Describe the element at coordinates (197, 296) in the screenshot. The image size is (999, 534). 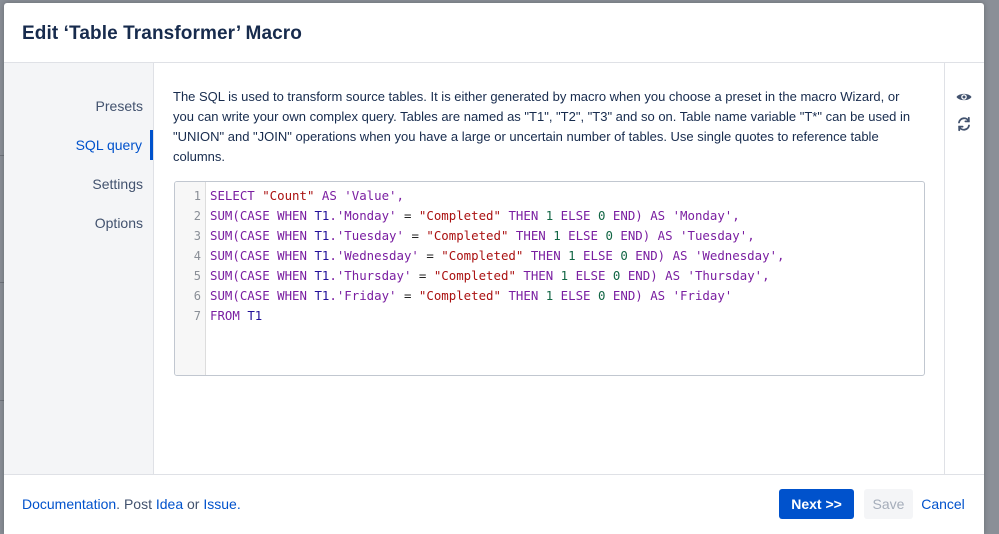
I see `line-number: 6` at that location.